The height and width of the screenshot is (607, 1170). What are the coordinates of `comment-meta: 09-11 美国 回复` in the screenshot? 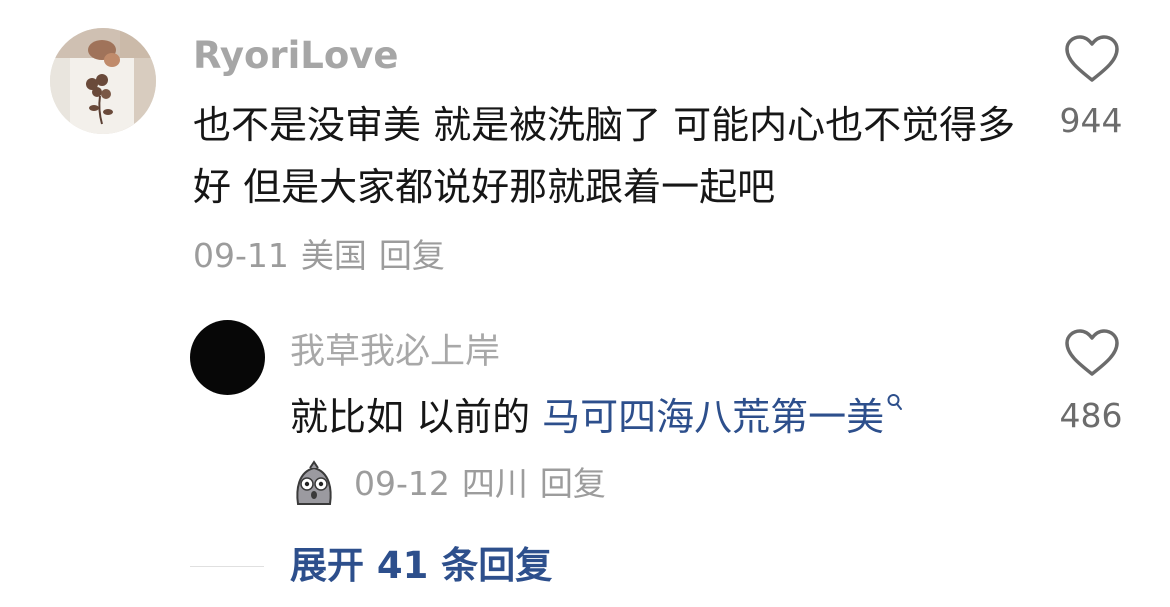 It's located at (325, 256).